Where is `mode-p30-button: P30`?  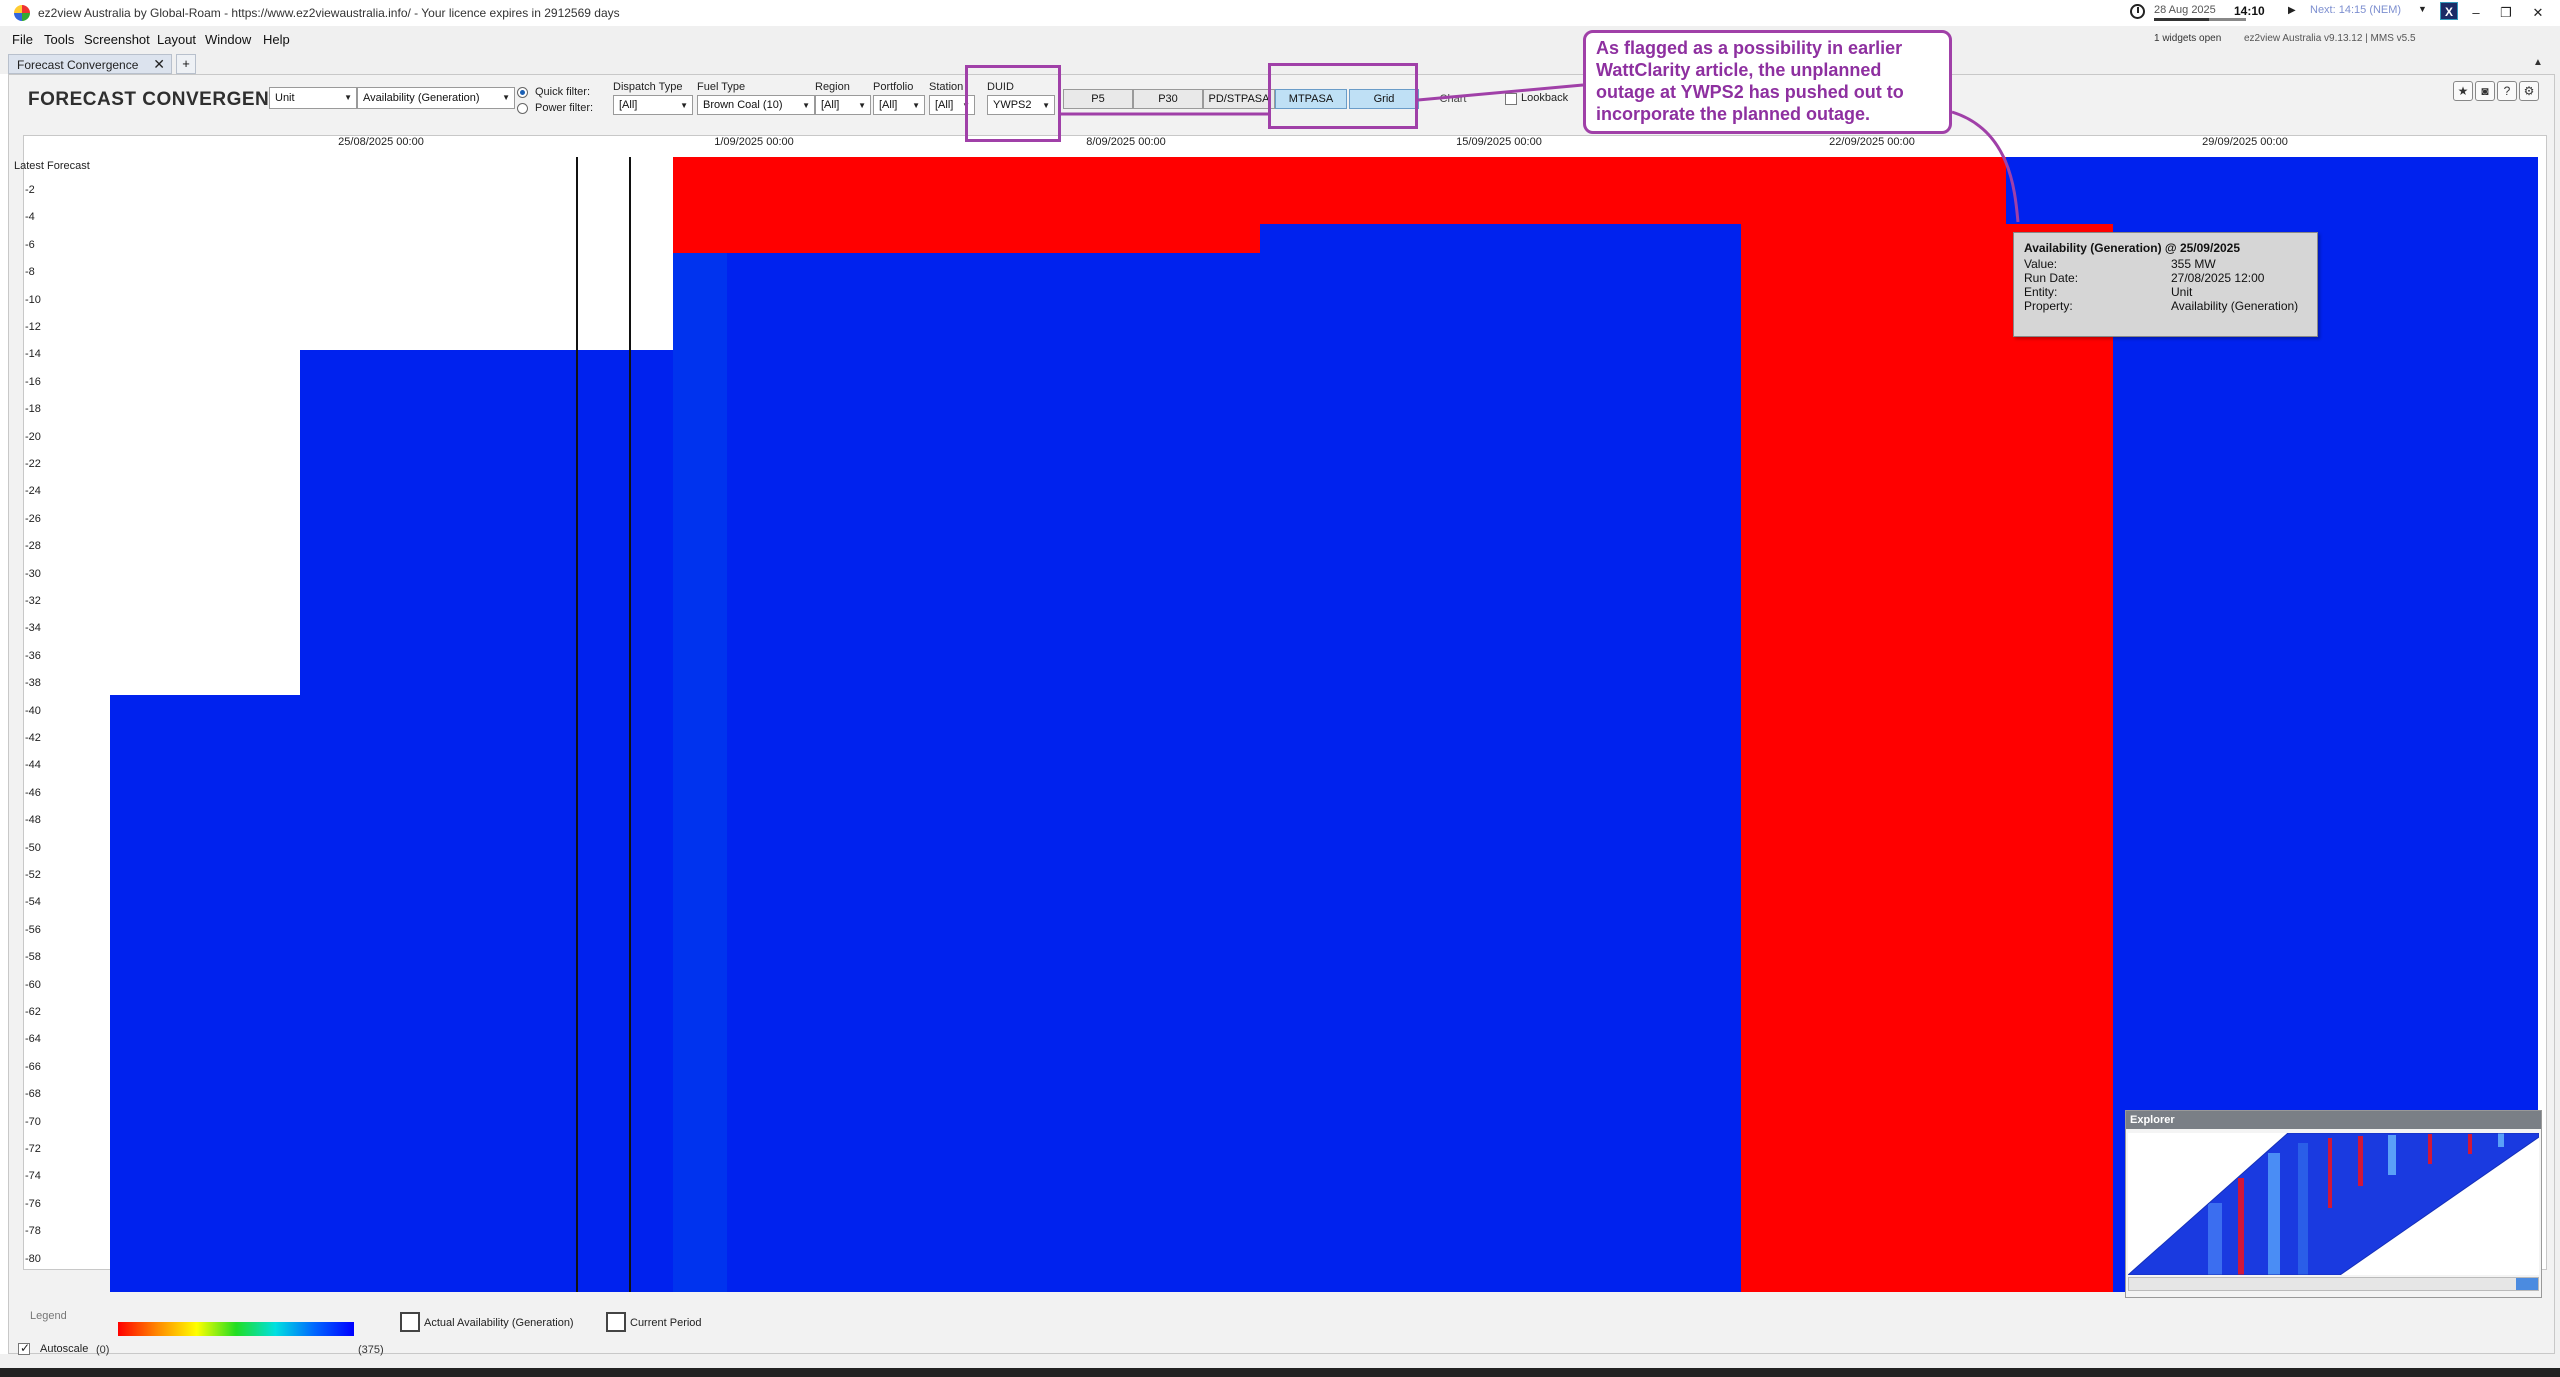
mode-p30-button: P30 is located at coordinates (1168, 99).